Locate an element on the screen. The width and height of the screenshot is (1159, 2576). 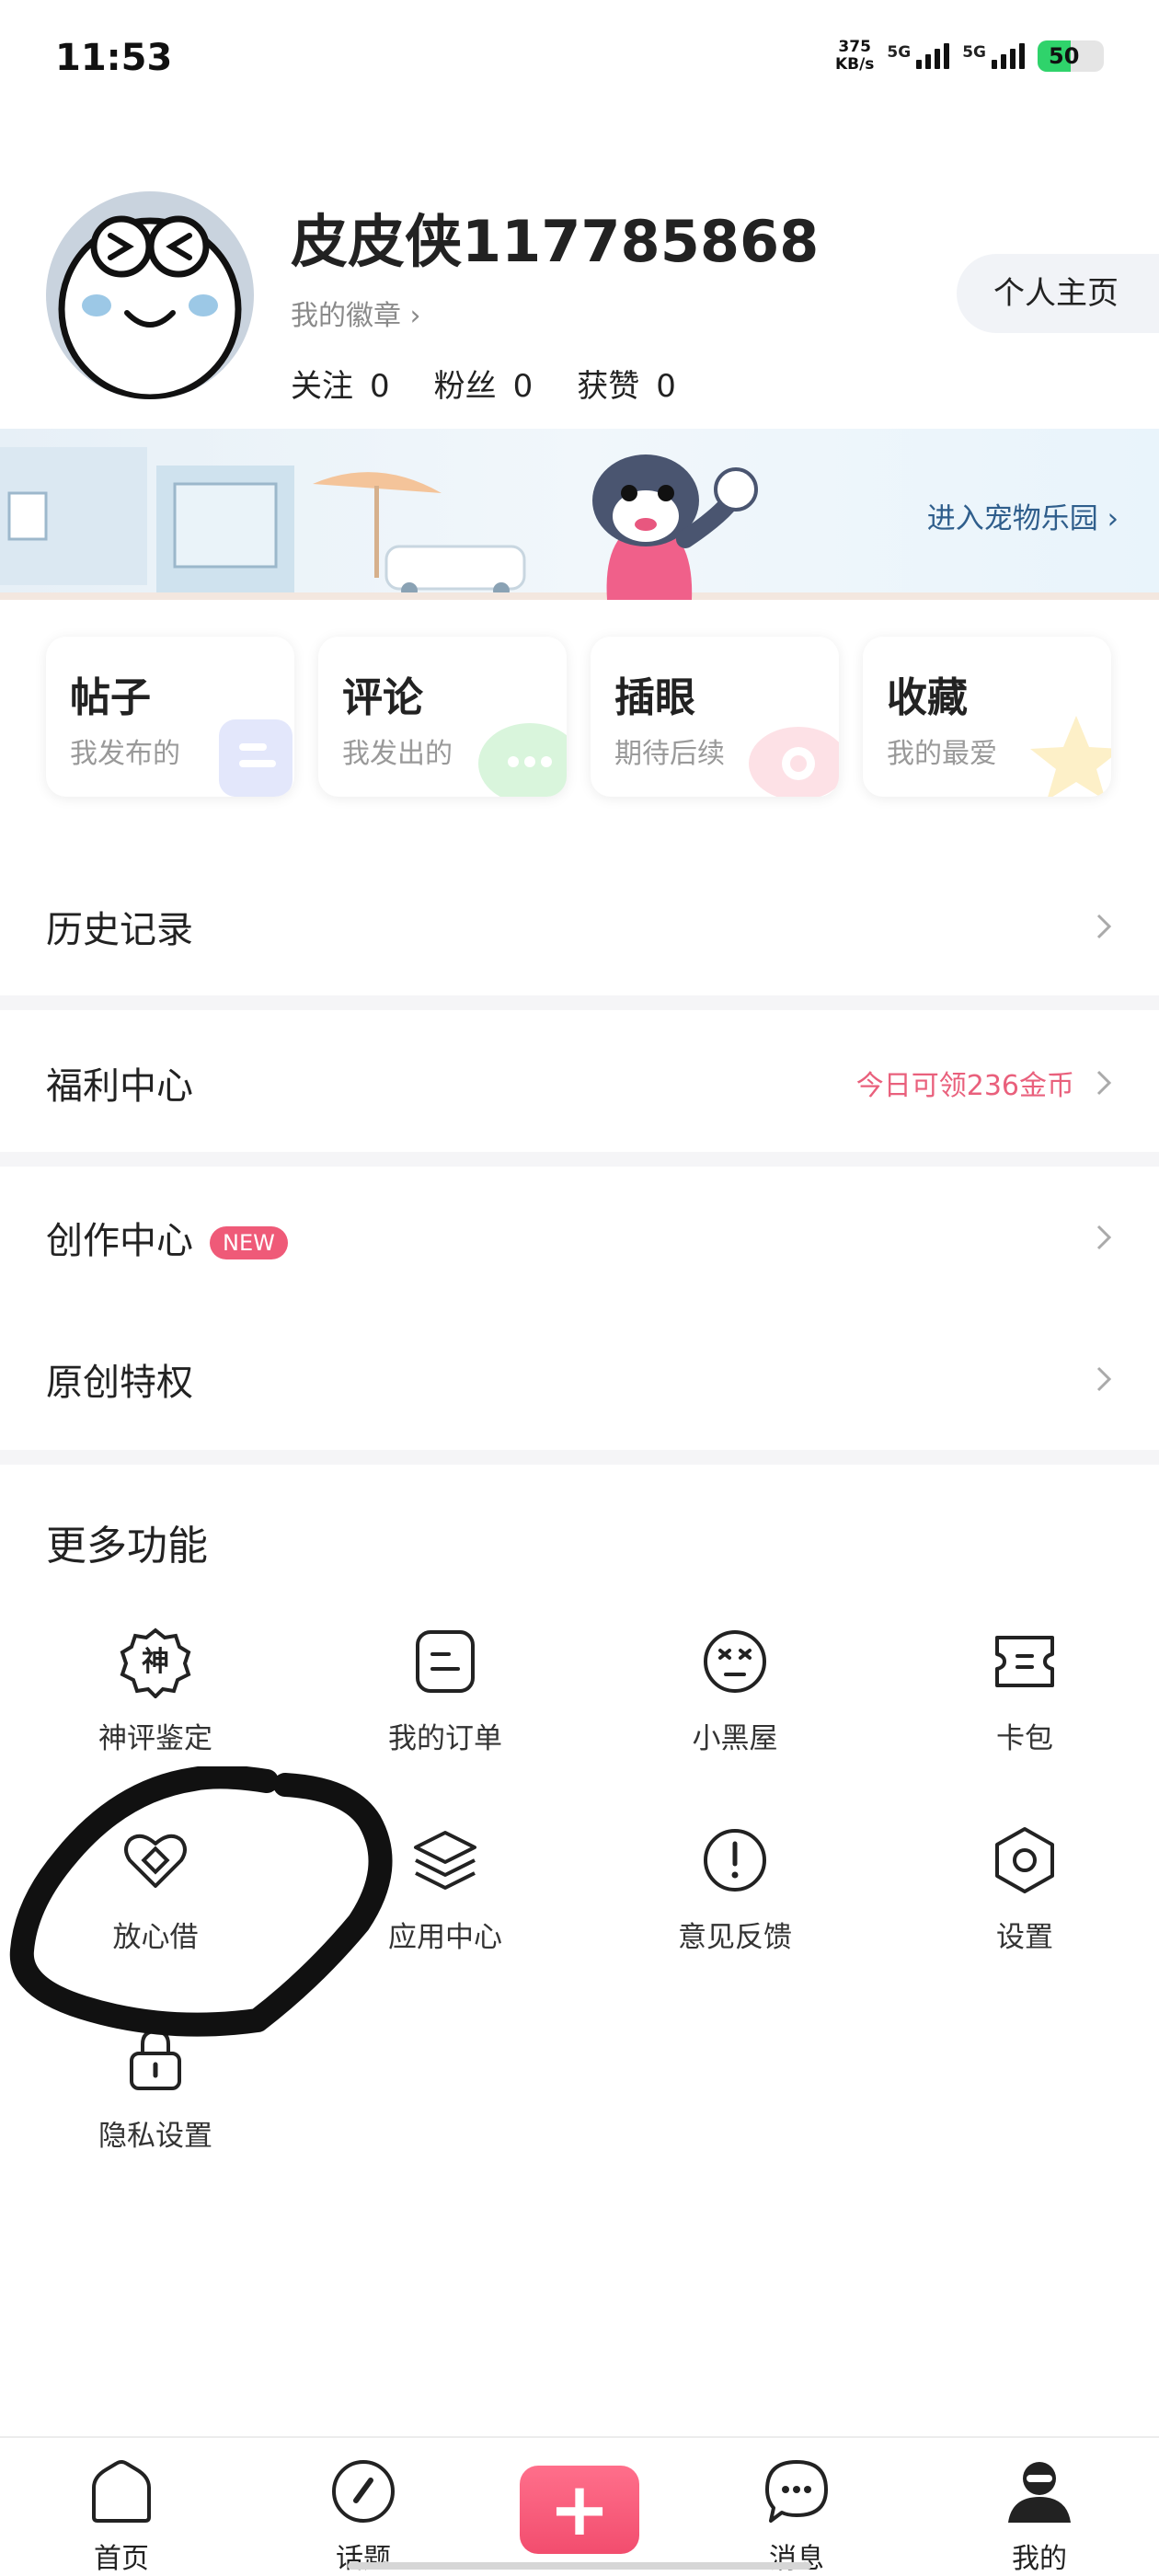
message-icon is located at coordinates (796, 2491).